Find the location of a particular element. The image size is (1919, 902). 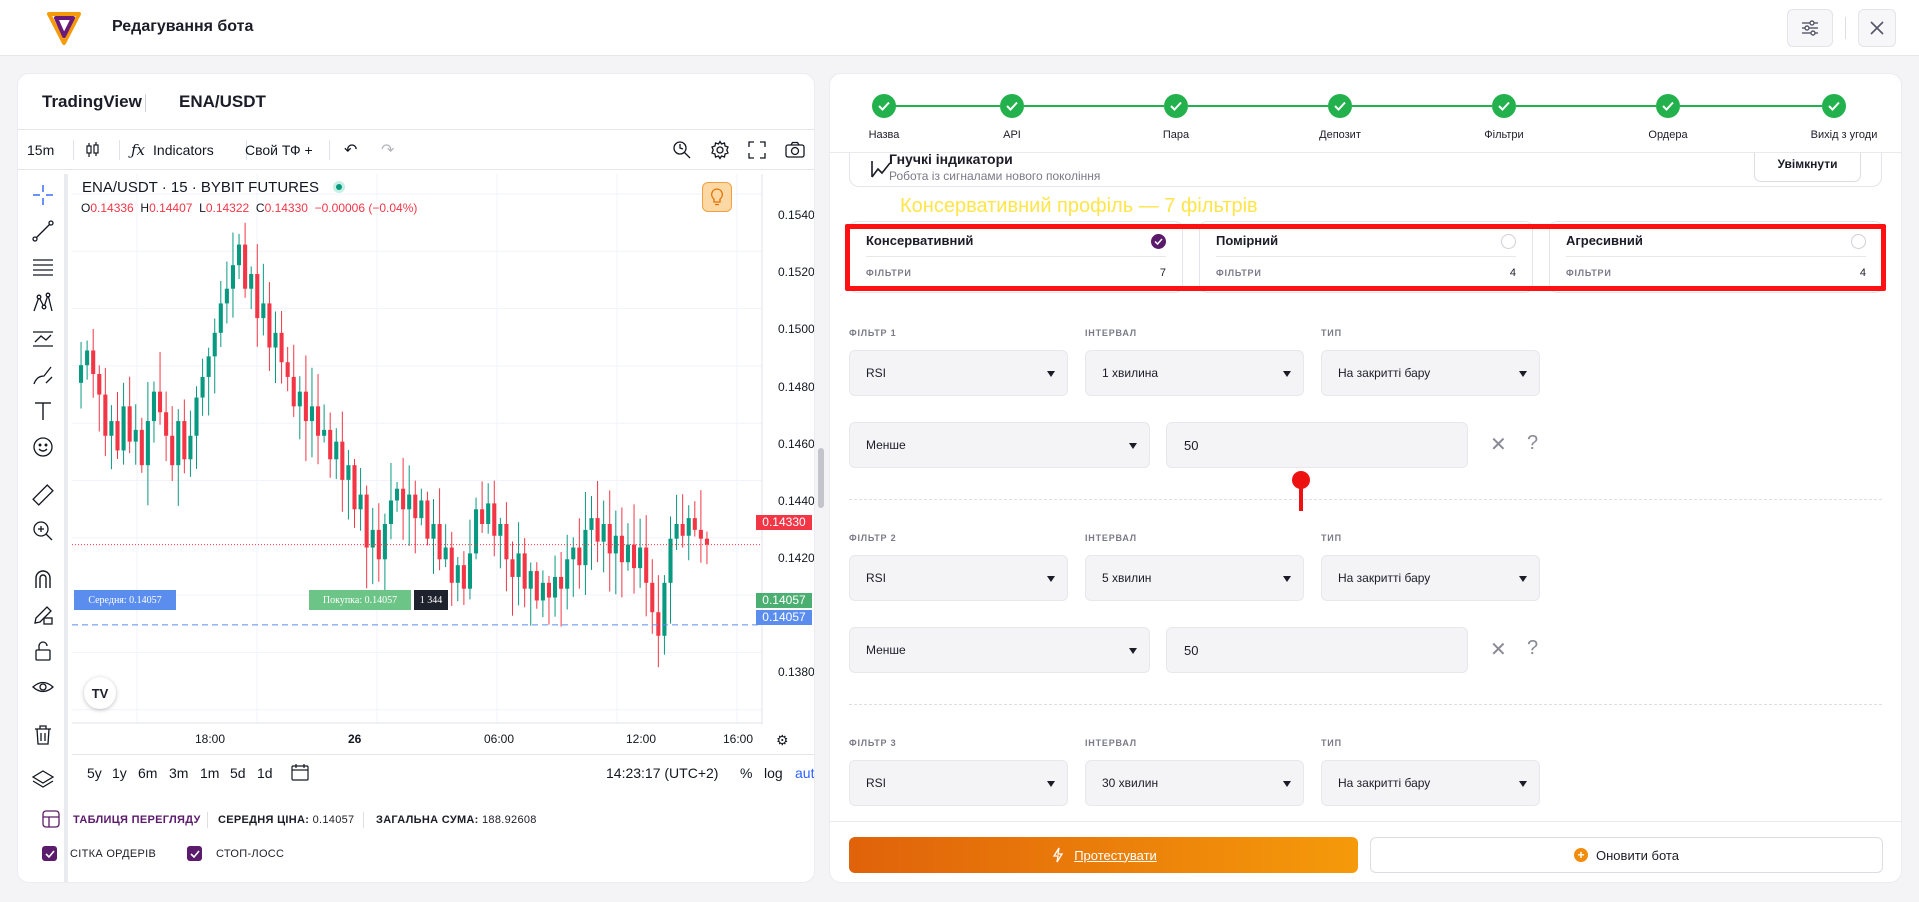

auto-scale-toggle: auto is located at coordinates (804, 773).